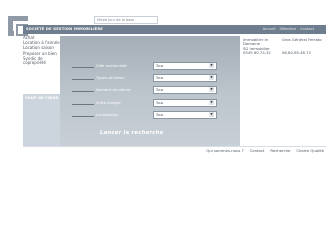 The height and width of the screenshot is (252, 336). Describe the element at coordinates (145, 103) in the screenshot. I see `form-row-budget: Votre budget Tous ▼` at that location.